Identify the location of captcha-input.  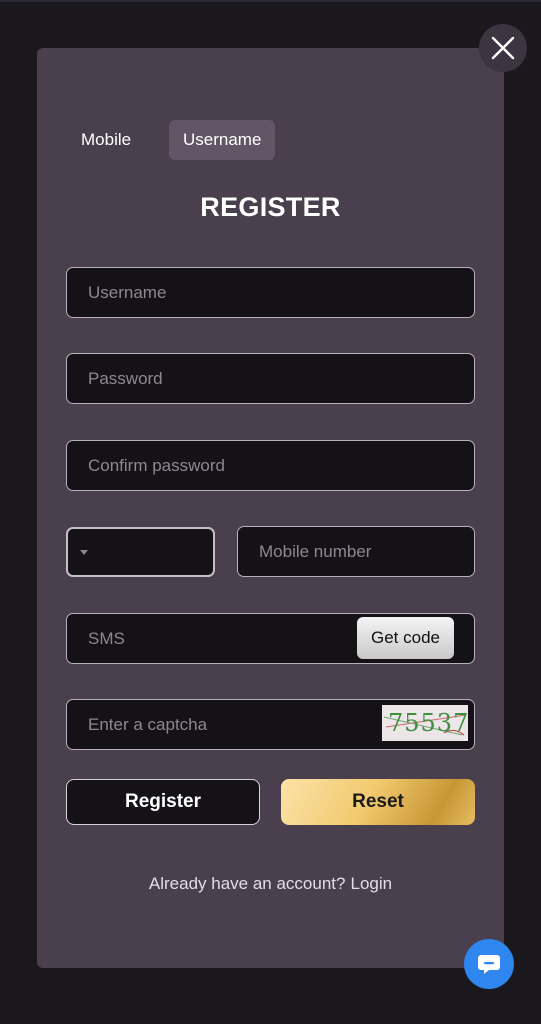
(222, 724).